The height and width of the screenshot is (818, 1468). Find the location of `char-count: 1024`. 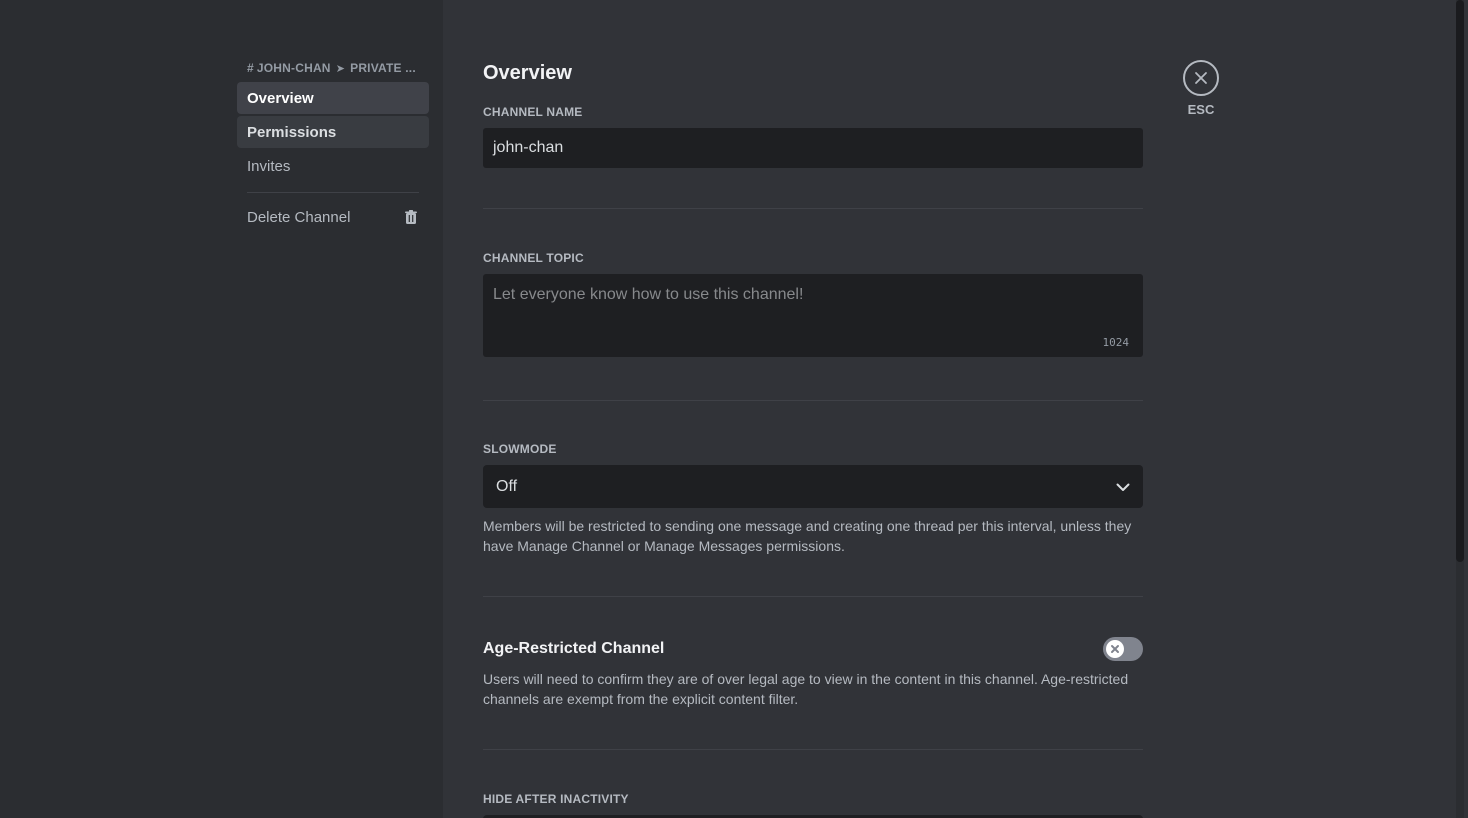

char-count: 1024 is located at coordinates (1116, 342).